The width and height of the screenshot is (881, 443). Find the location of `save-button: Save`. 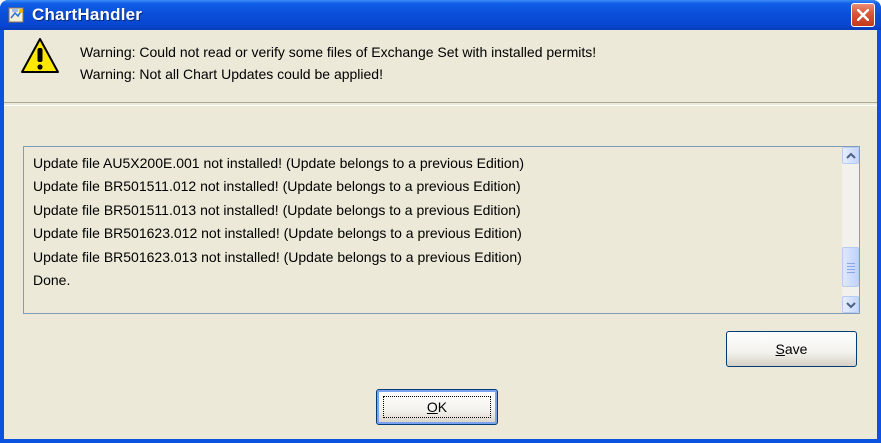

save-button: Save is located at coordinates (791, 349).